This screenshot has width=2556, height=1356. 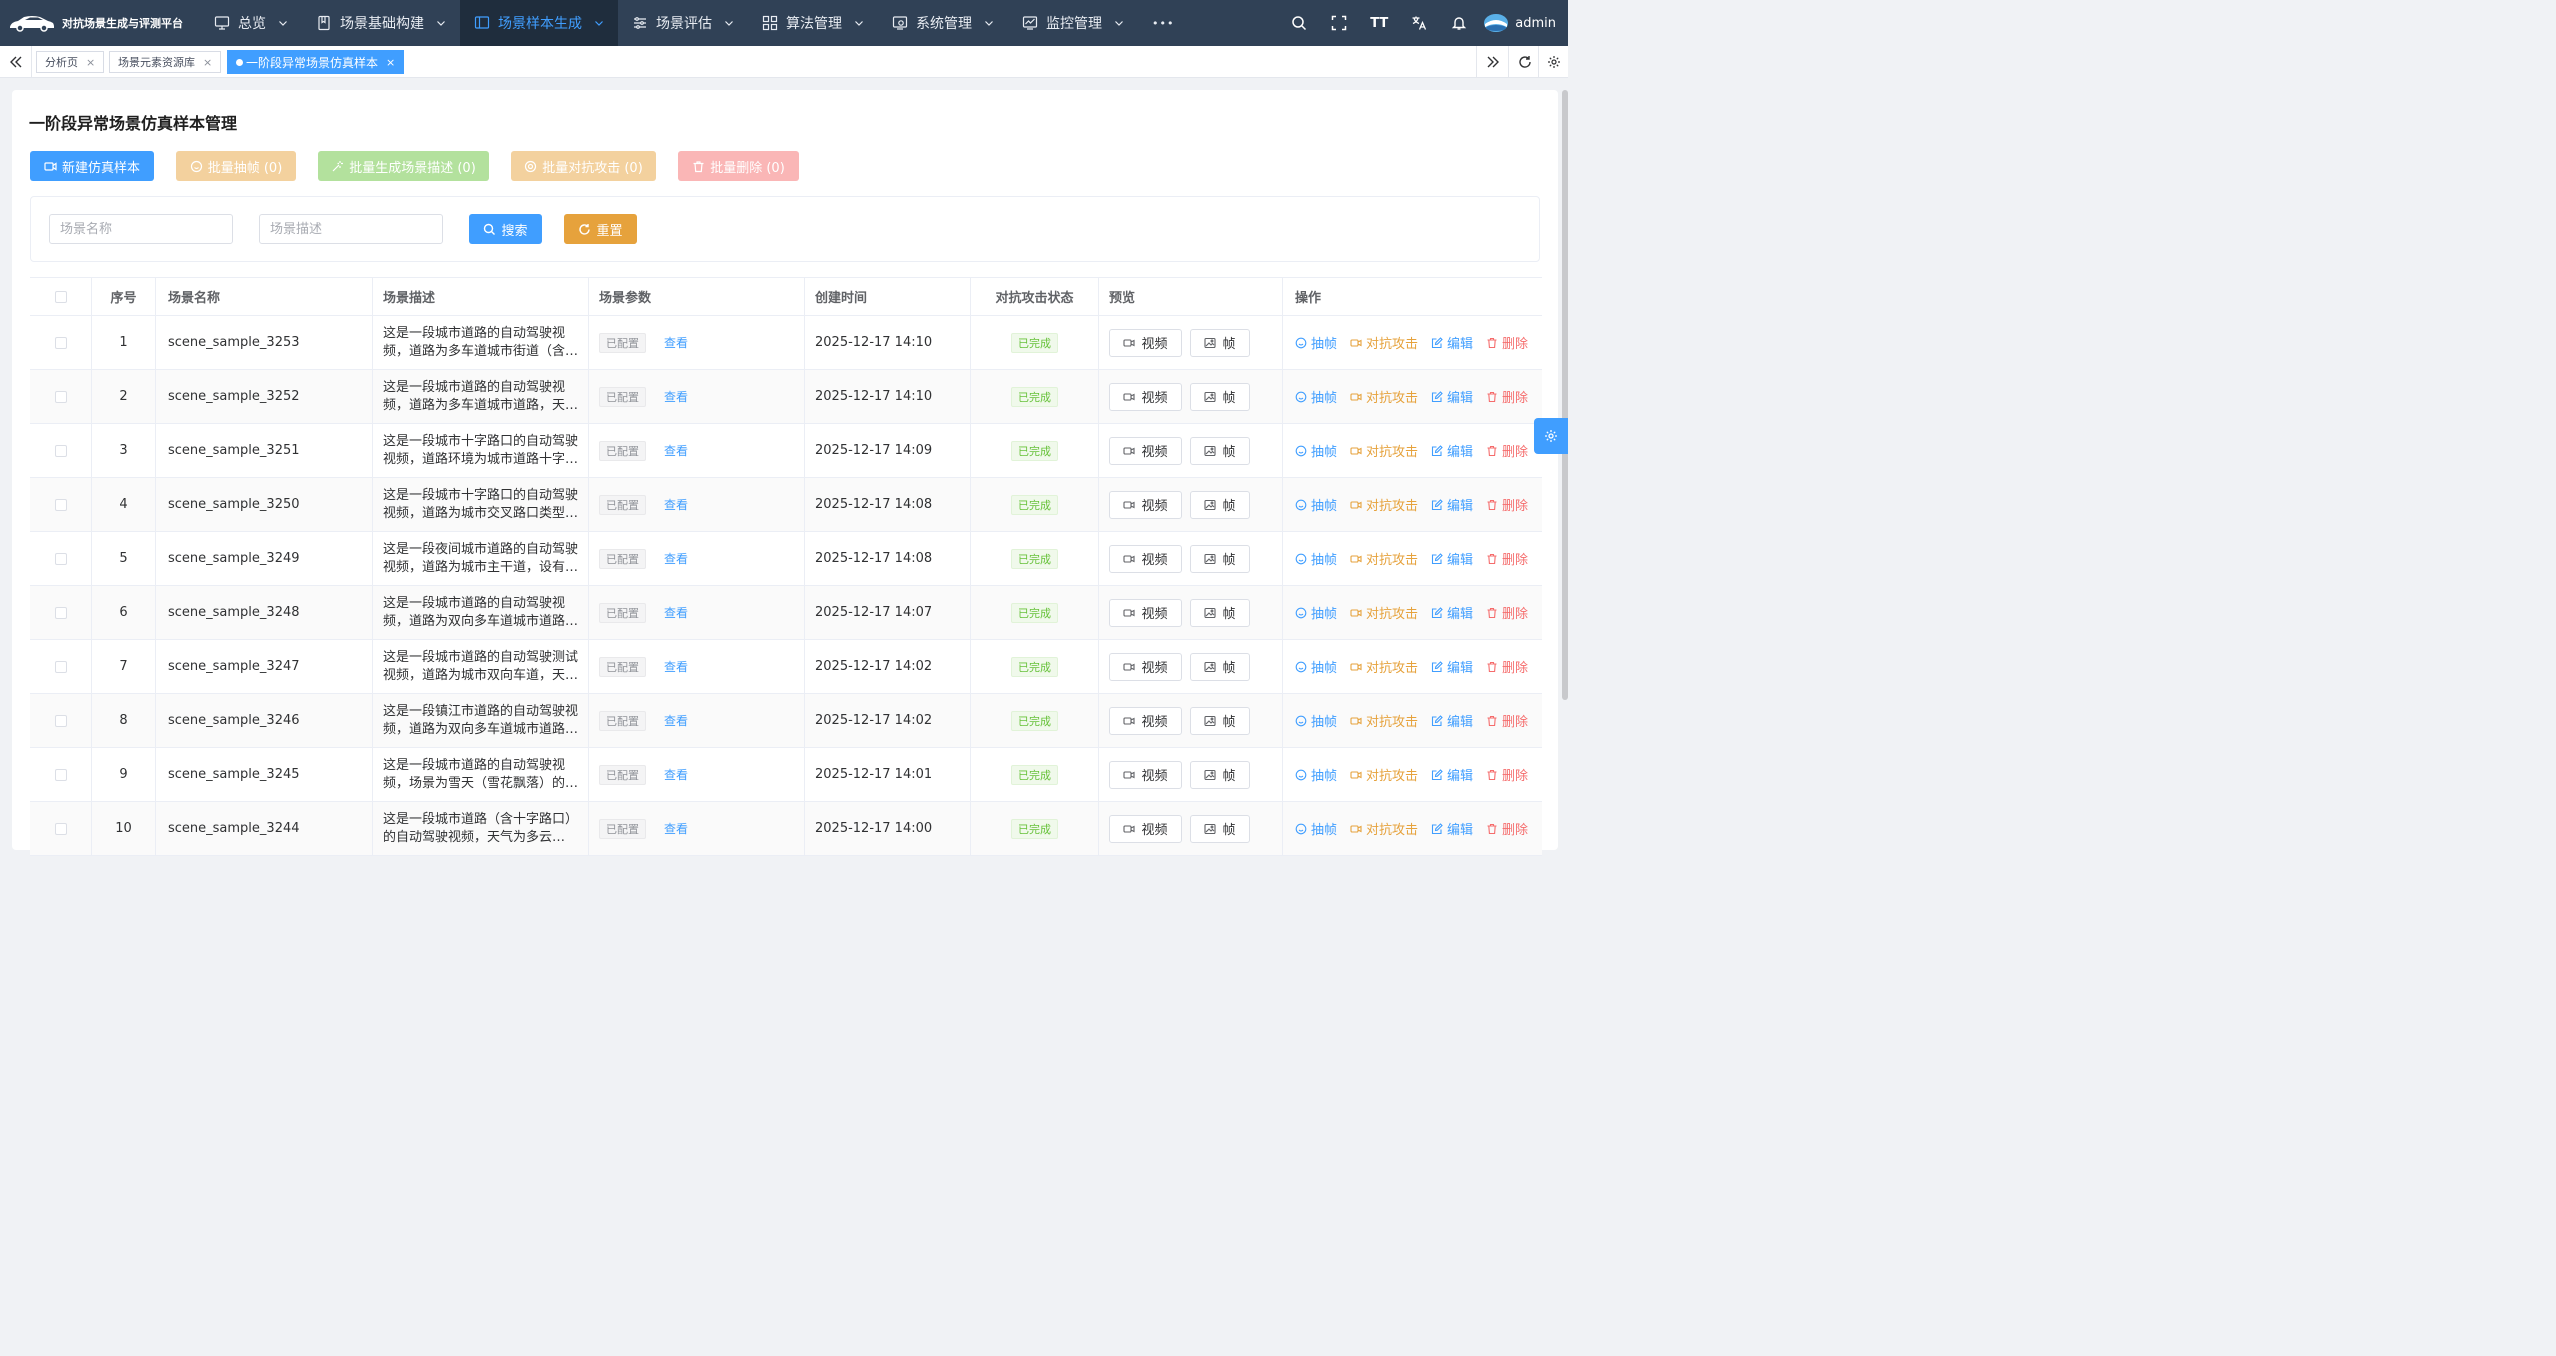 I want to click on nav-item-monitor: 监控管理, so click(x=1073, y=23).